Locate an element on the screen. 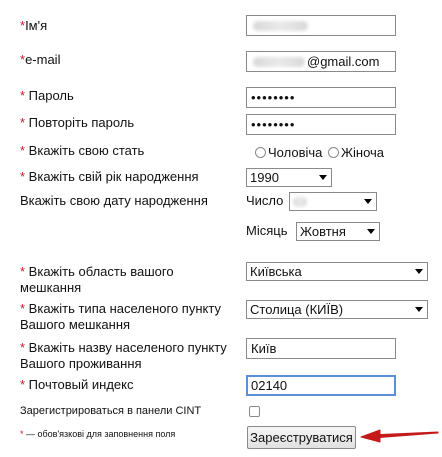  month-value: Жовтня is located at coordinates (323, 231).